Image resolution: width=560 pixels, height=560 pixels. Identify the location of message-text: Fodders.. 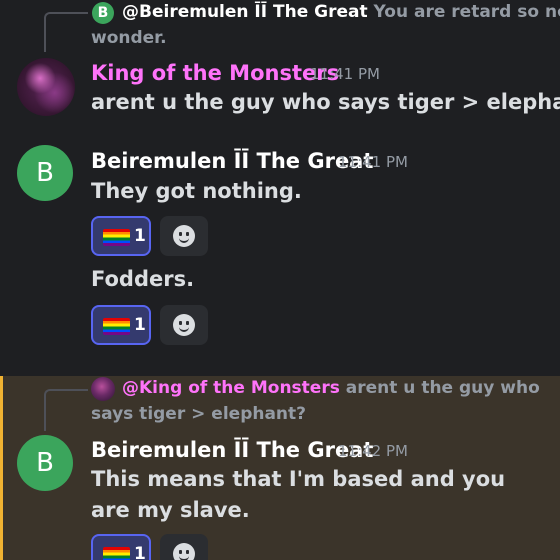
(143, 279).